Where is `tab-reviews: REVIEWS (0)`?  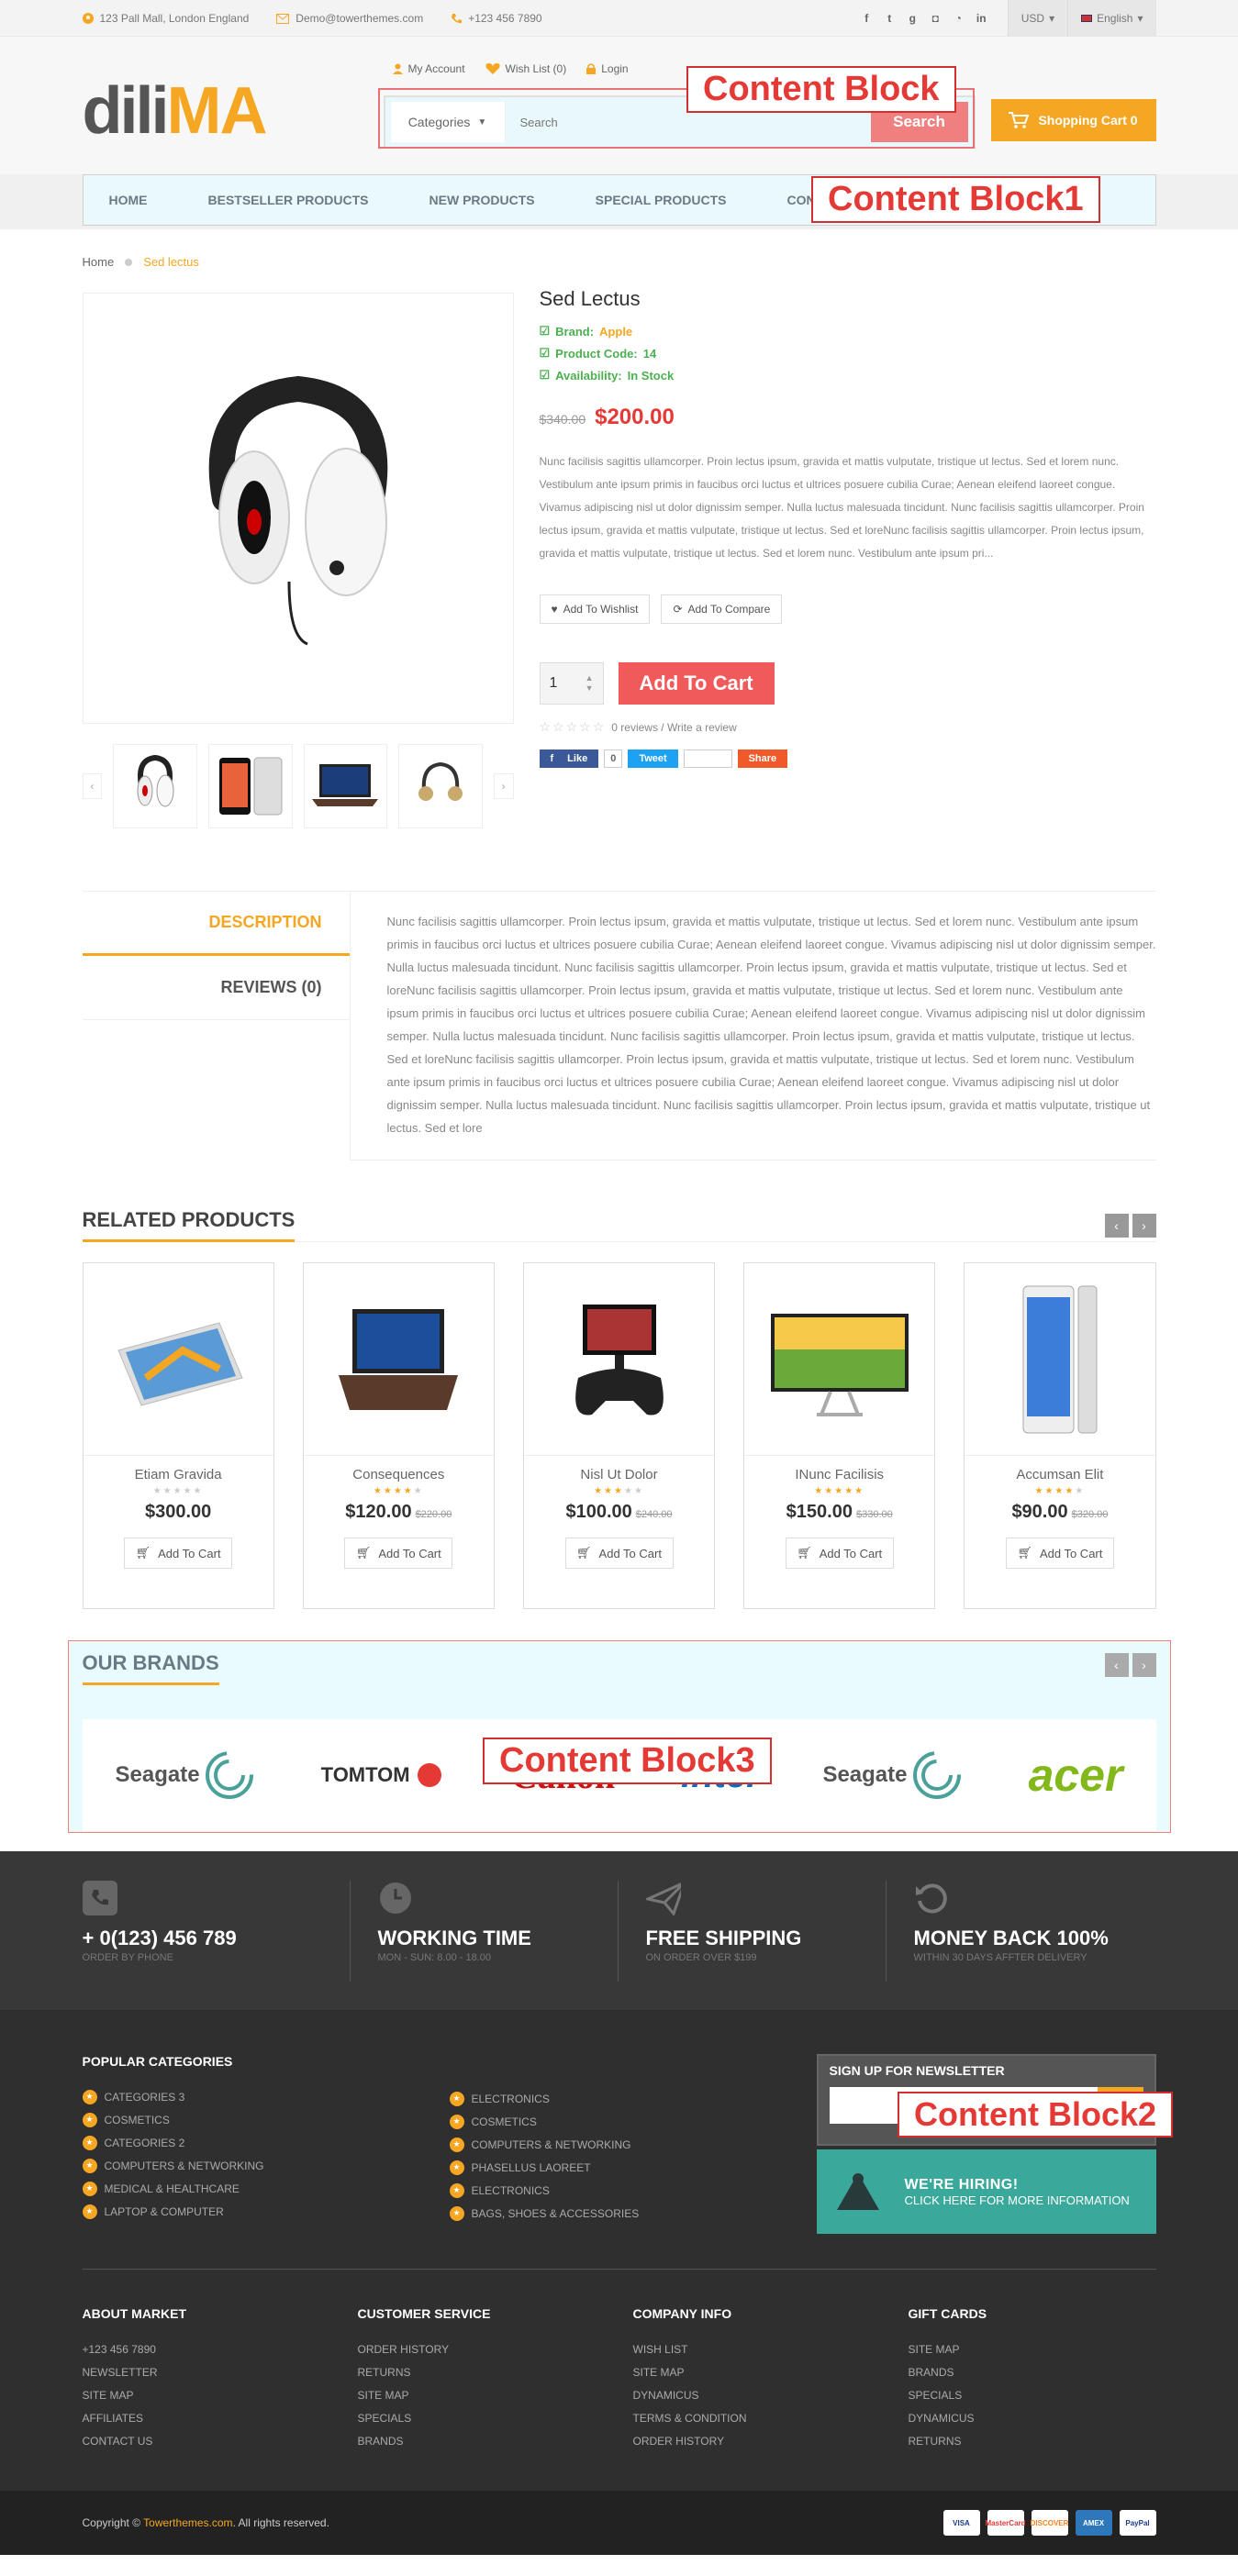
tab-reviews: REVIEWS (0) is located at coordinates (216, 988).